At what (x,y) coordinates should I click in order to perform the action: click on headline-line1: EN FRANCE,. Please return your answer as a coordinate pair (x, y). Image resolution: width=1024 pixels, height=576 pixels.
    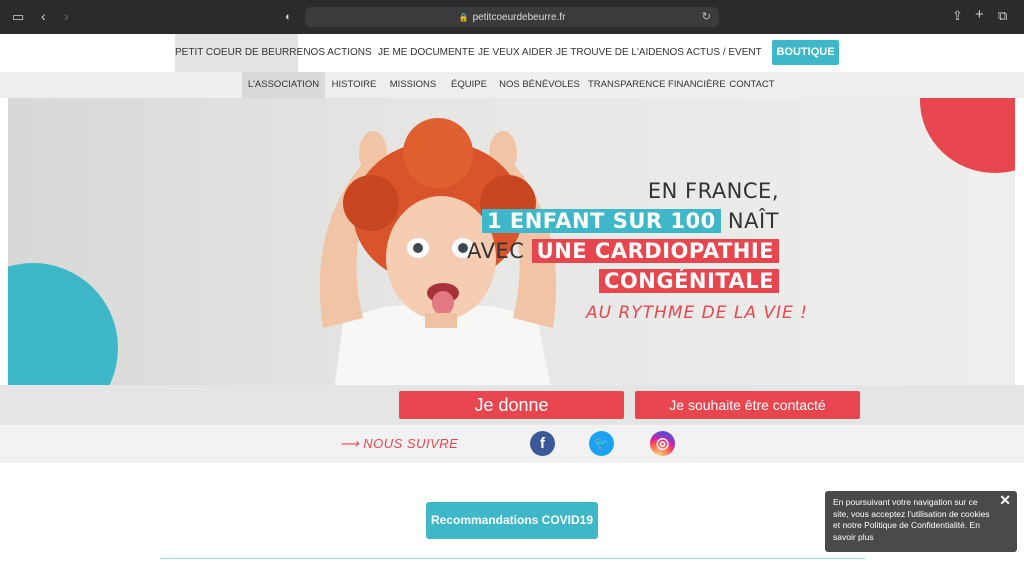
    Looking at the image, I should click on (713, 191).